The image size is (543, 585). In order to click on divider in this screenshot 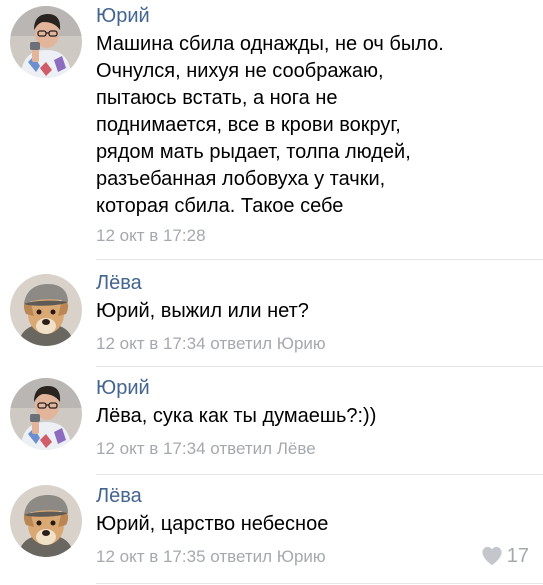, I will do `click(319, 583)`.